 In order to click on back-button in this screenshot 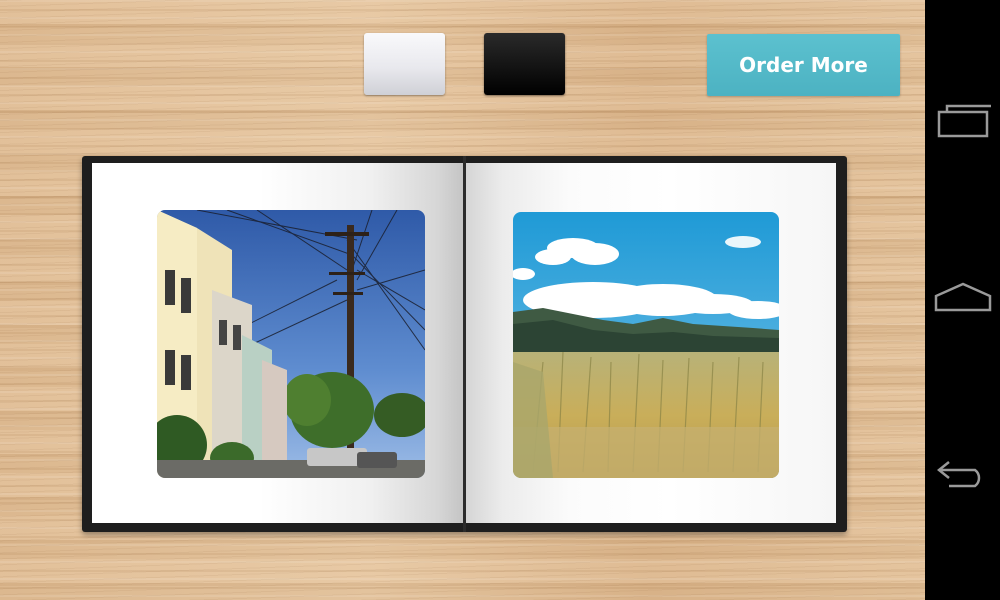, I will do `click(962, 474)`.